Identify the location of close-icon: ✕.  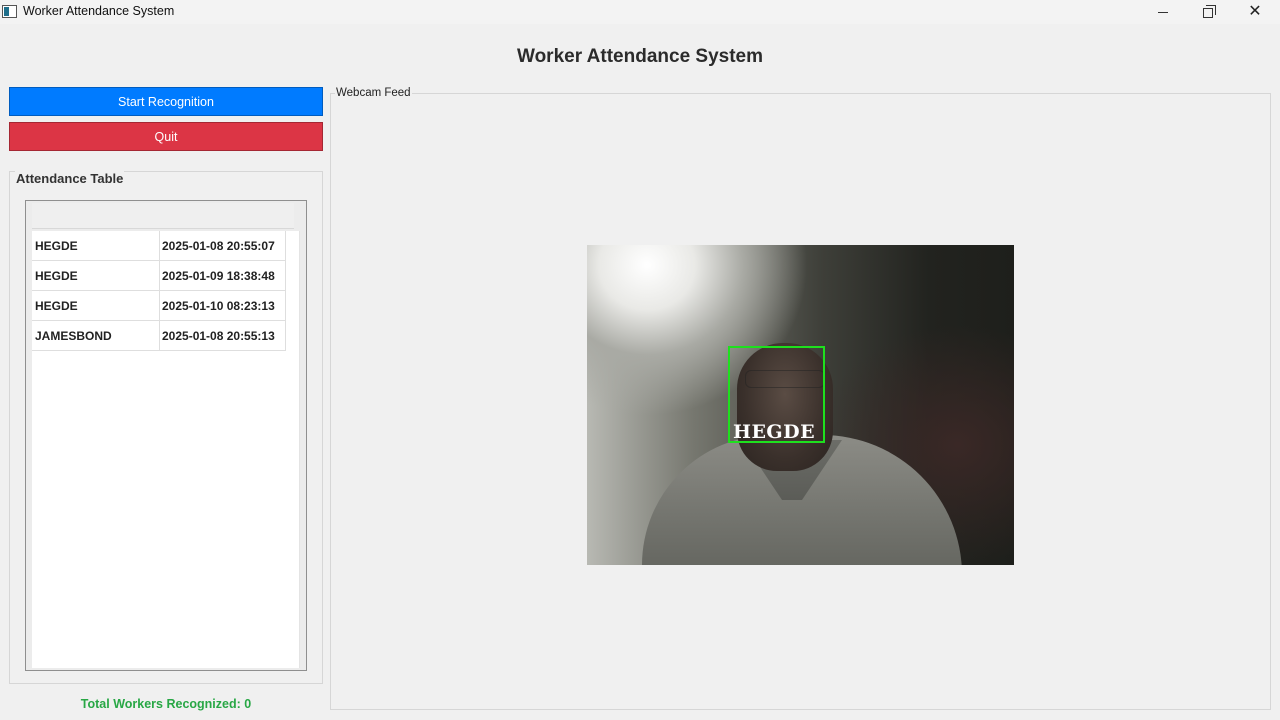
(1255, 11).